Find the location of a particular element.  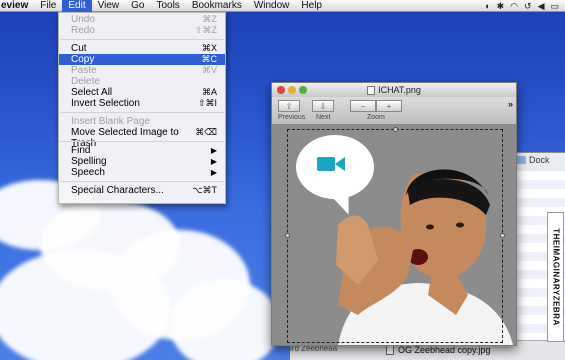

menu-item-insert-blank-page: Insert Blank Page is located at coordinates (142, 121).